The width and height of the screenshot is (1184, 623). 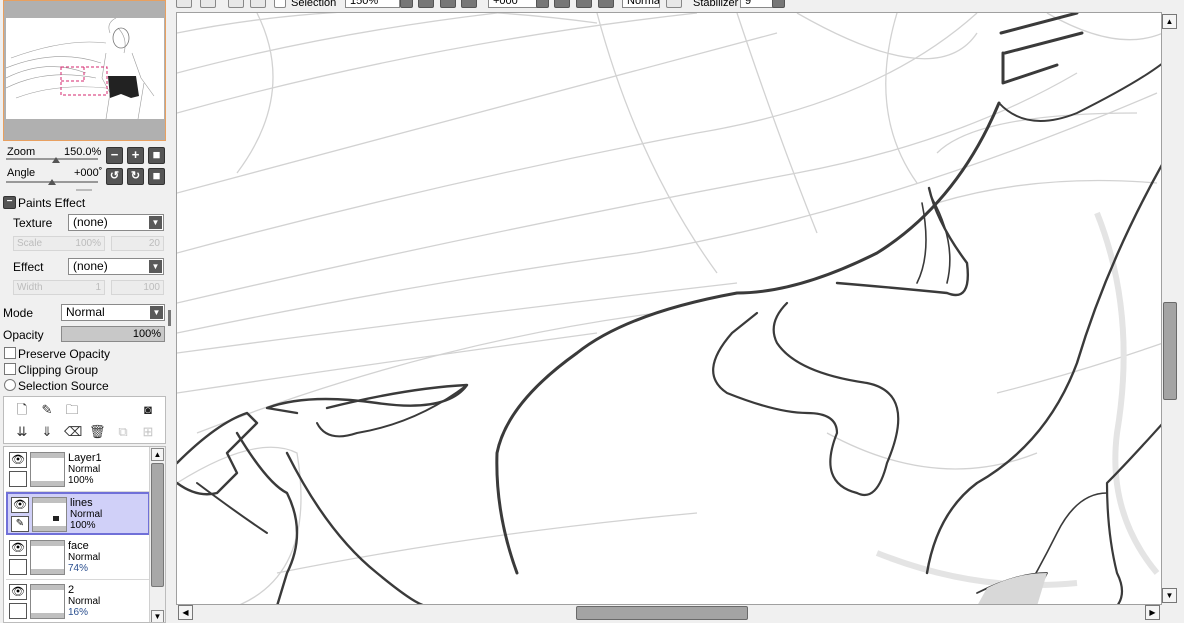 I want to click on selection-source-radio, so click(x=10, y=385).